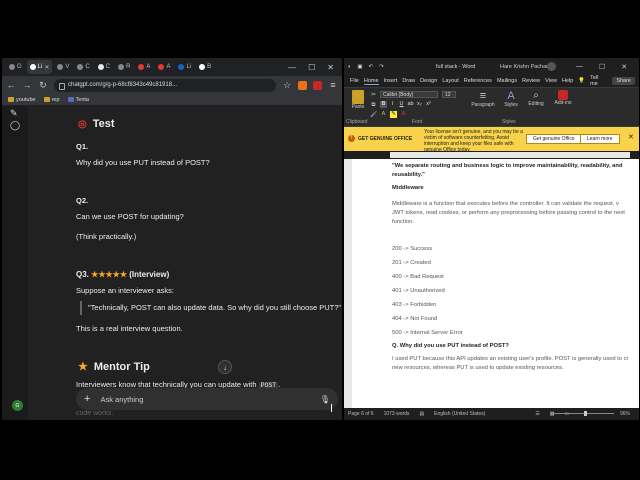  What do you see at coordinates (552, 414) in the screenshot?
I see `print-layout-icon: ▦` at bounding box center [552, 414].